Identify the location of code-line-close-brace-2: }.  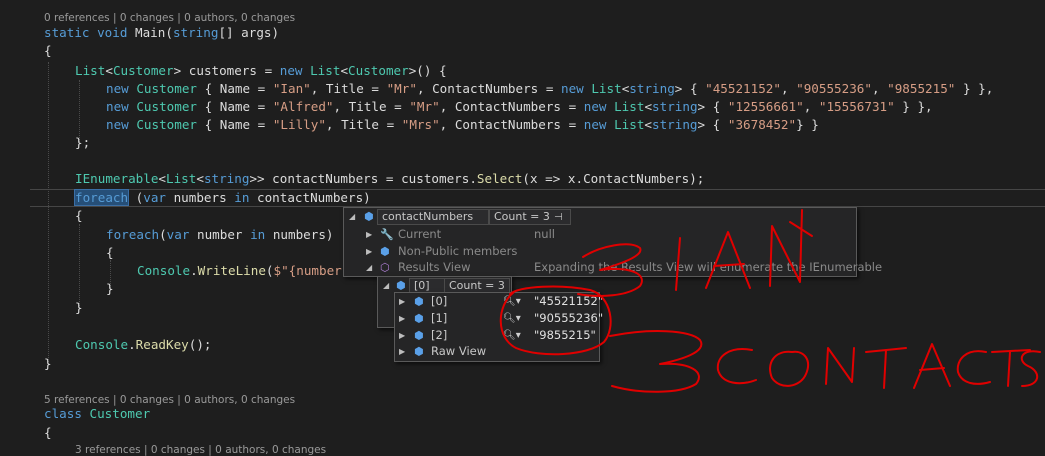
(79, 307).